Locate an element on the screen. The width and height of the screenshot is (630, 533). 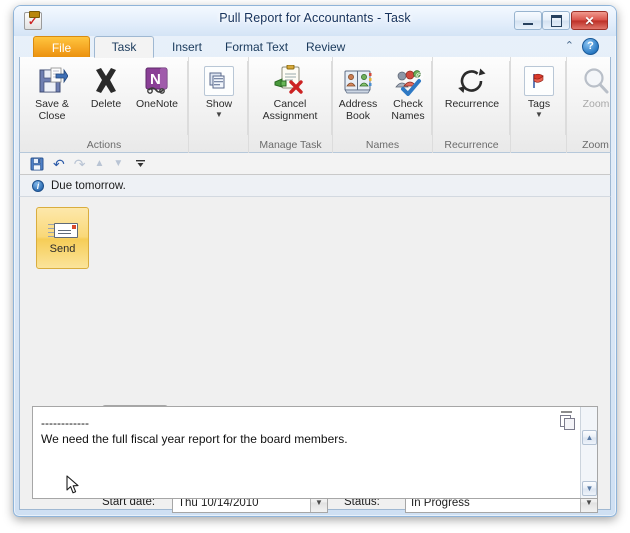
info-bar: i Due tomorrow. is located at coordinates (315, 186).